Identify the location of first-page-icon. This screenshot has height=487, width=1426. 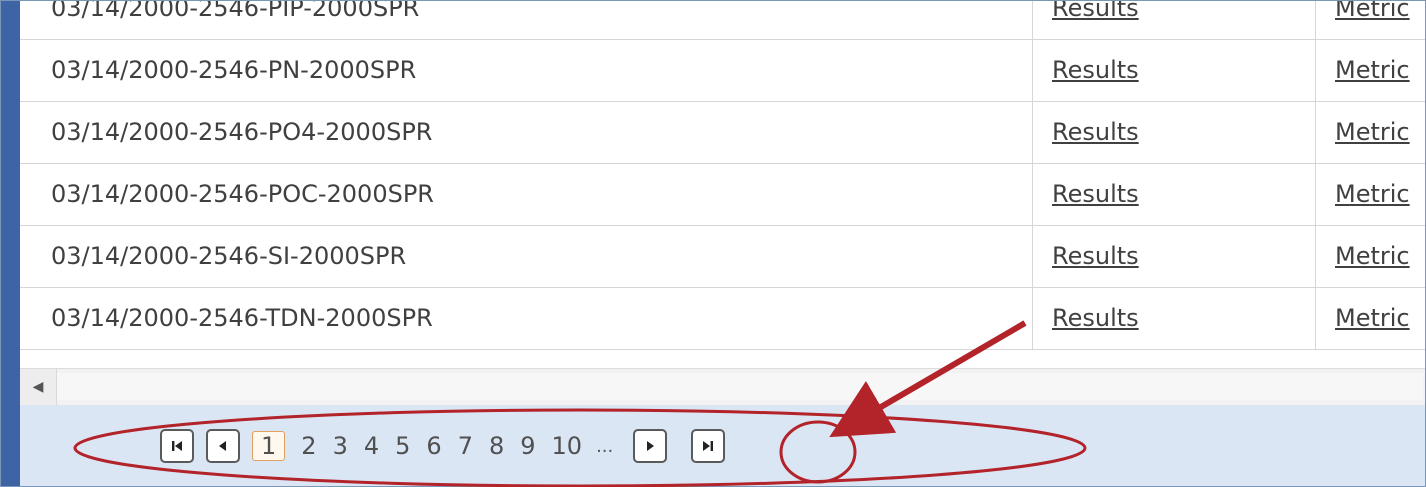
(177, 446).